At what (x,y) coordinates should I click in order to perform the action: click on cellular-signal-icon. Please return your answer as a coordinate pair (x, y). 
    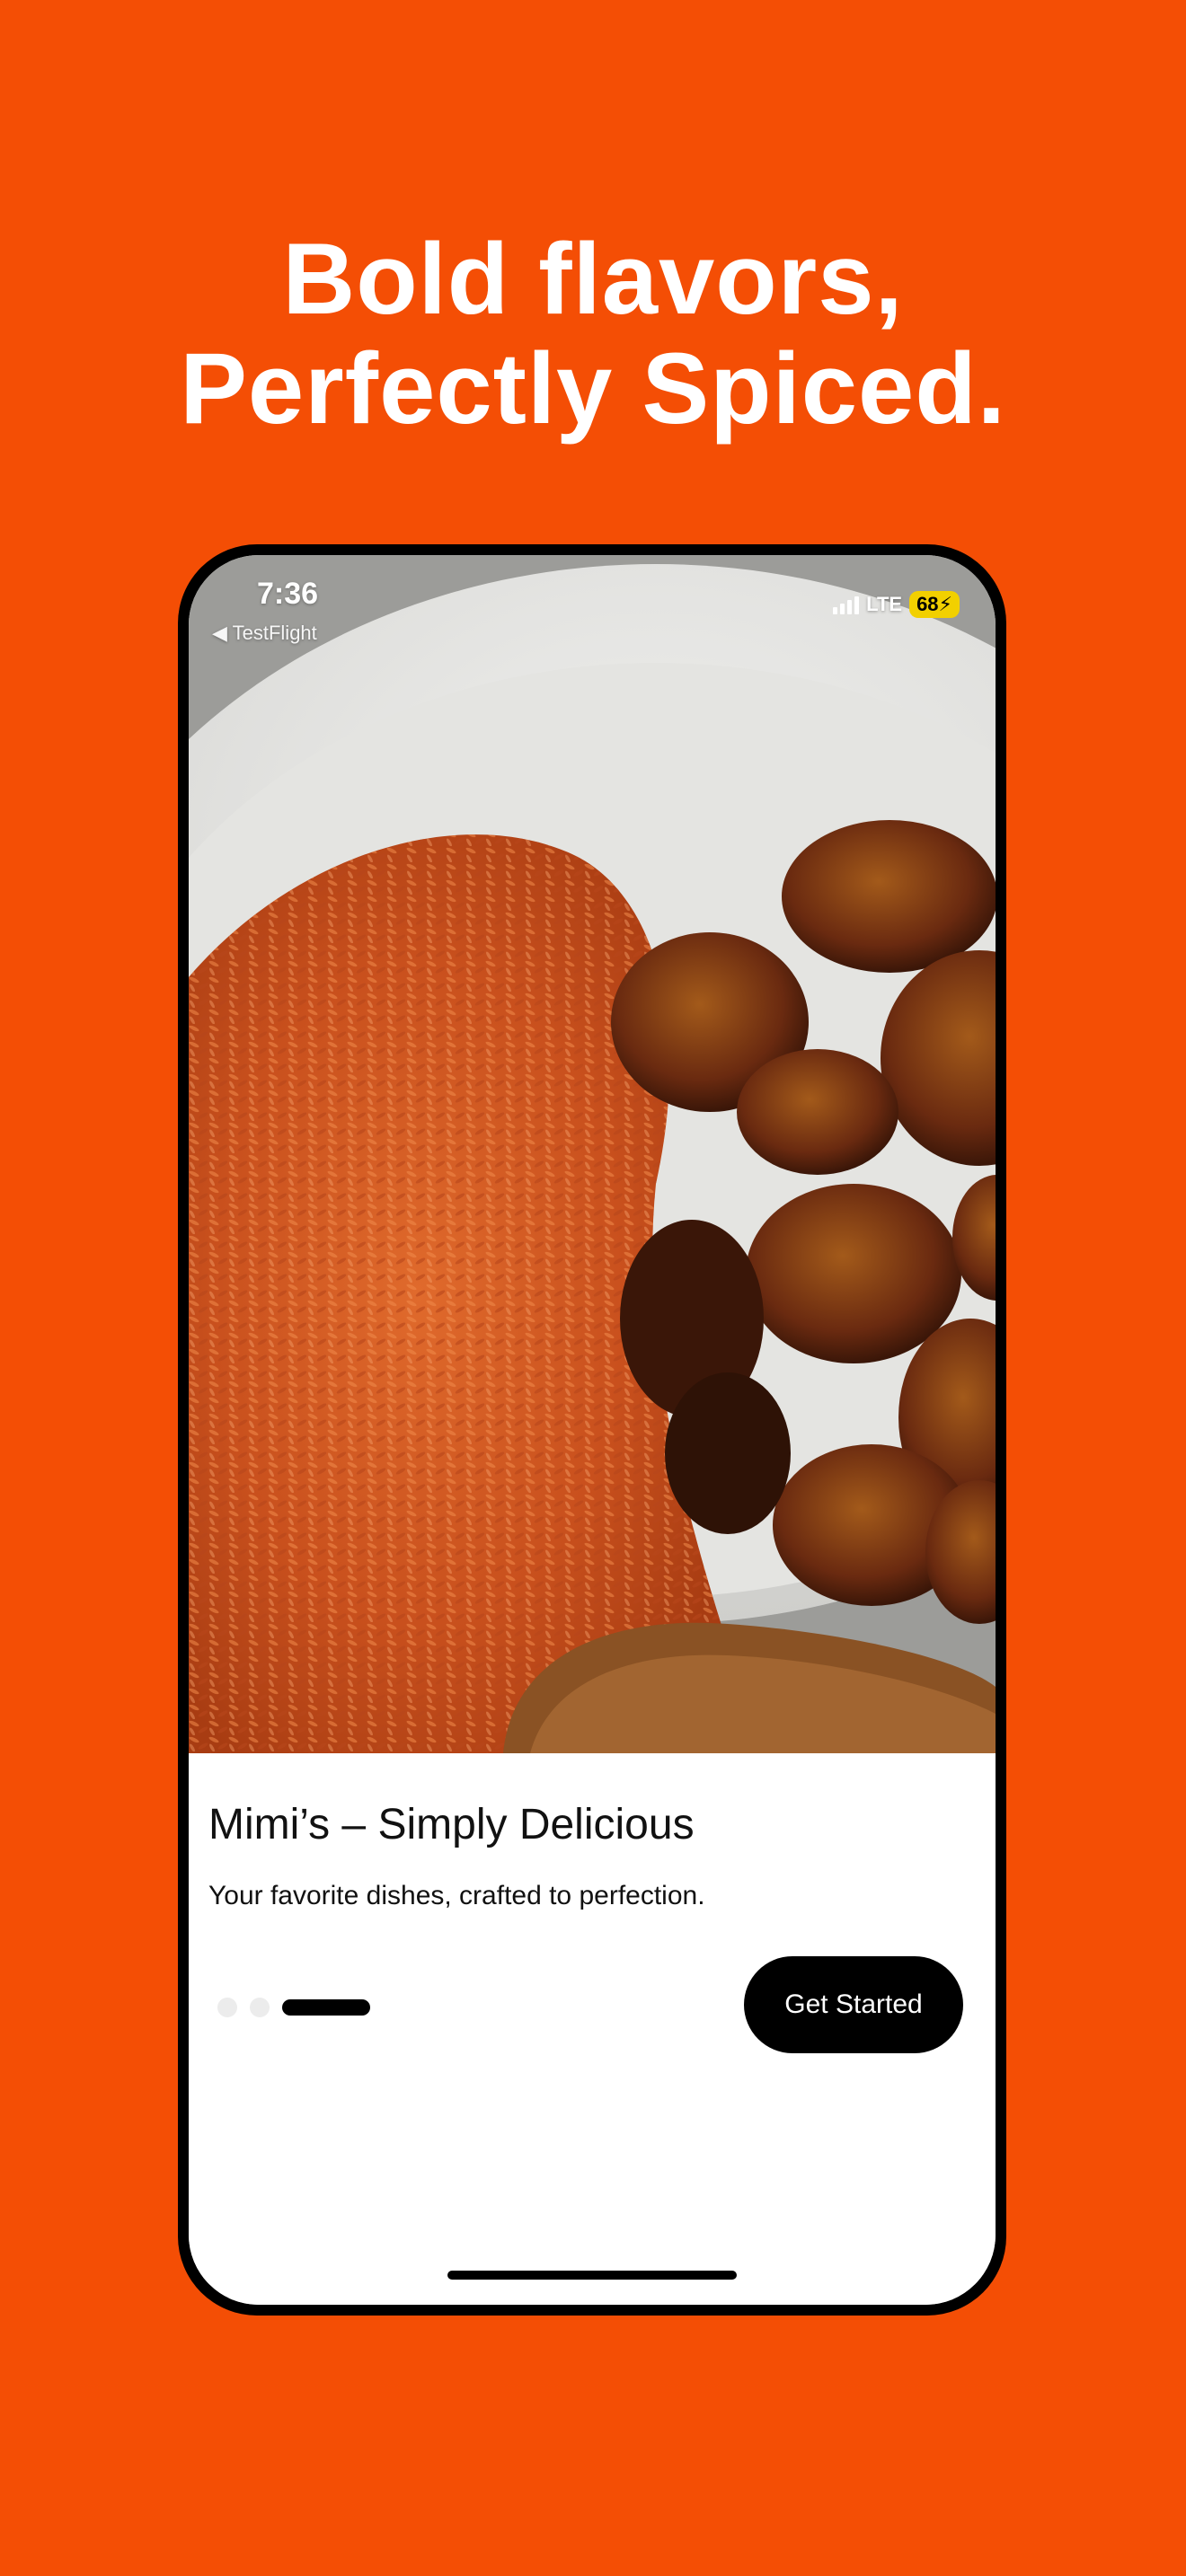
    Looking at the image, I should click on (846, 604).